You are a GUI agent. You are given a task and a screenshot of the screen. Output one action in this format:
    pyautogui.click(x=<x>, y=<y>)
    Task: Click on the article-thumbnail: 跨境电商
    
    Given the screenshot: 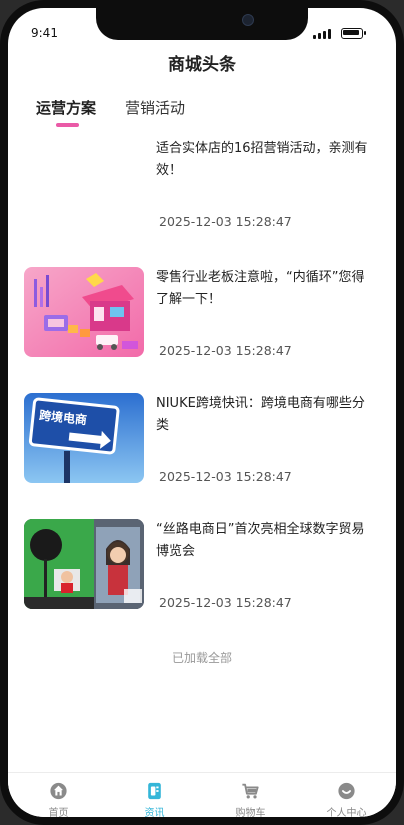 What is the action you would take?
    pyautogui.click(x=84, y=438)
    